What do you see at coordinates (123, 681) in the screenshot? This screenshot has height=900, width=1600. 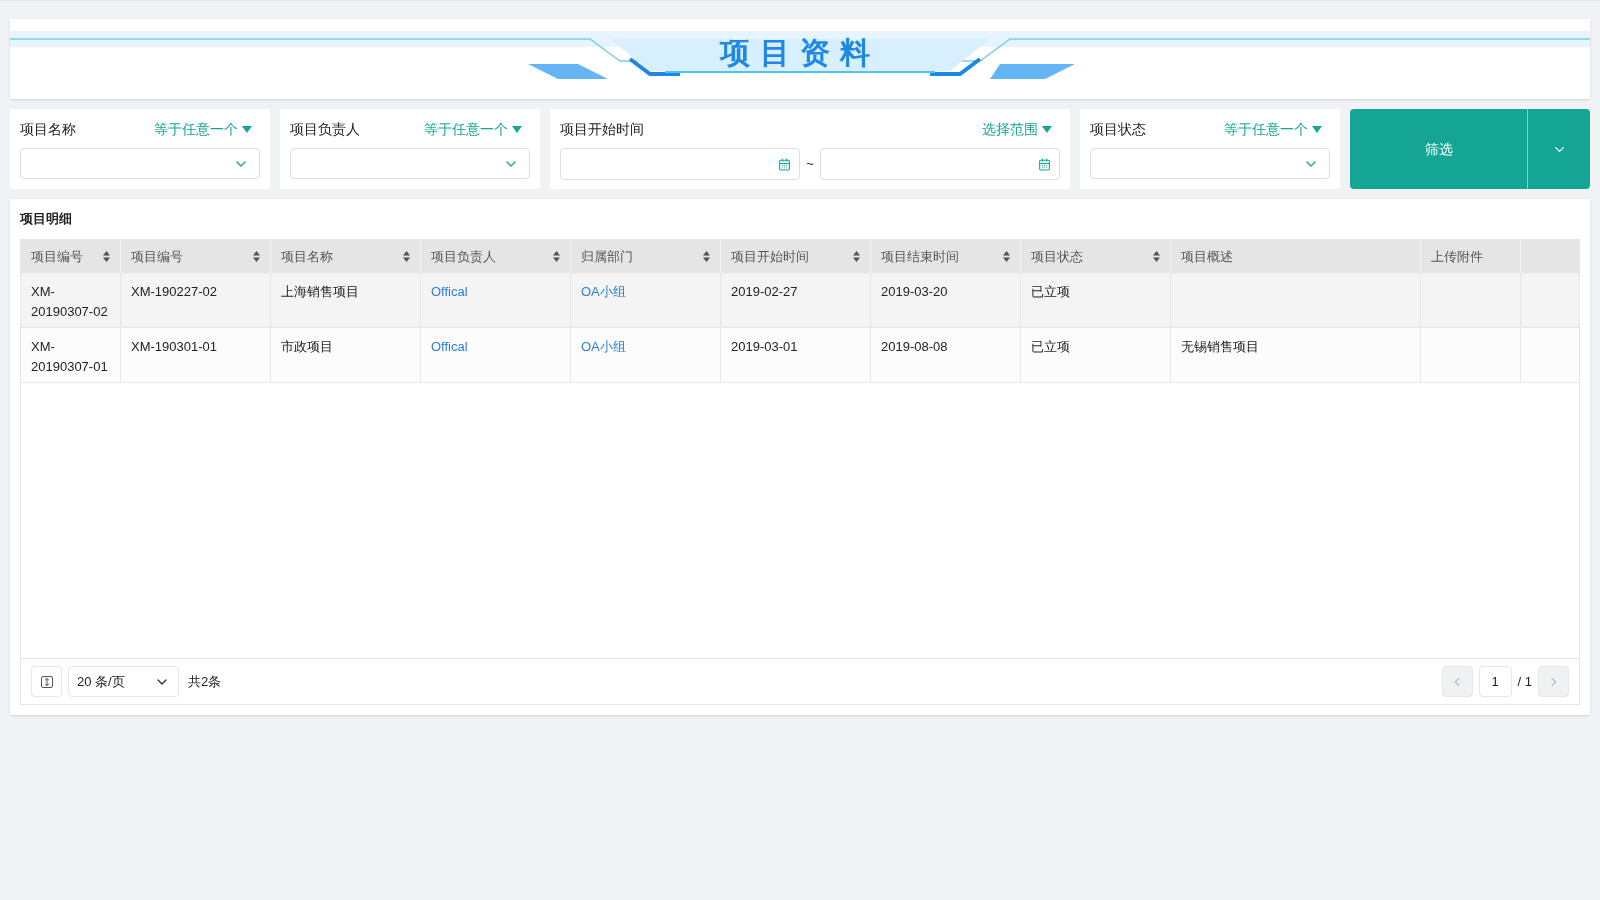 I see `page-size-select: 20 条/页` at bounding box center [123, 681].